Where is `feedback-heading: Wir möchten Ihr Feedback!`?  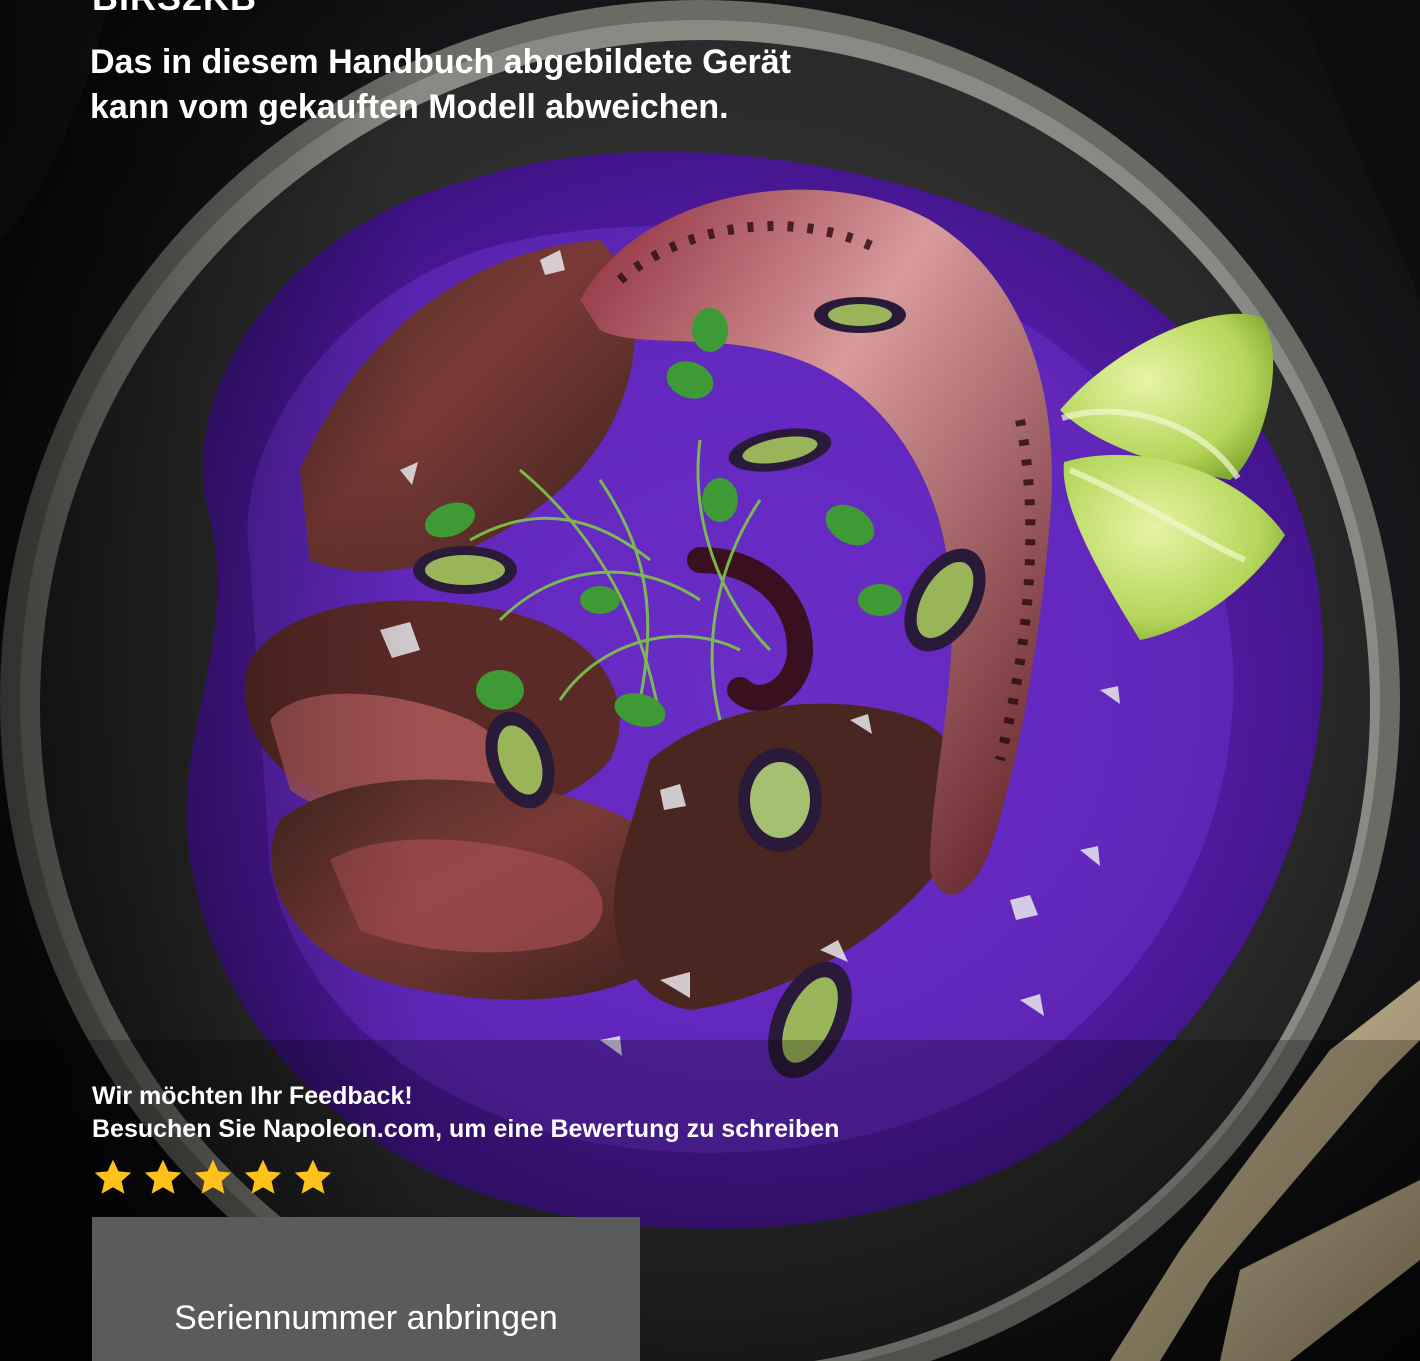
feedback-heading: Wir möchten Ihr Feedback! is located at coordinates (252, 1096).